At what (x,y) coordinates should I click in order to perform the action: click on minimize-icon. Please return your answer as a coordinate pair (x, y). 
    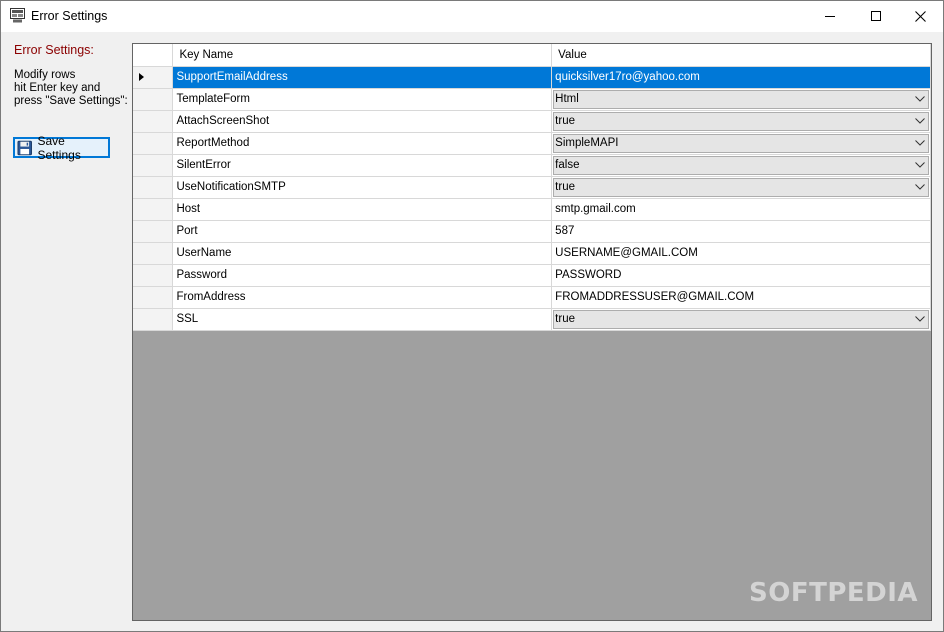
    Looking at the image, I should click on (829, 16).